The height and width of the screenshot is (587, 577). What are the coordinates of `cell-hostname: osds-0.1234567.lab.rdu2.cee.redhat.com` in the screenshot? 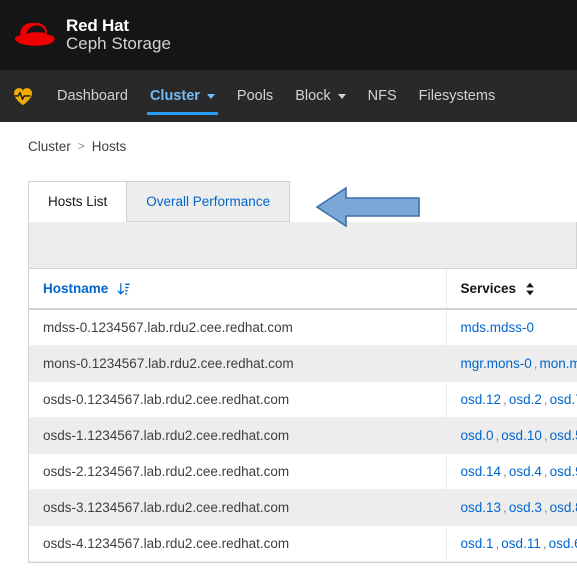 It's located at (238, 399).